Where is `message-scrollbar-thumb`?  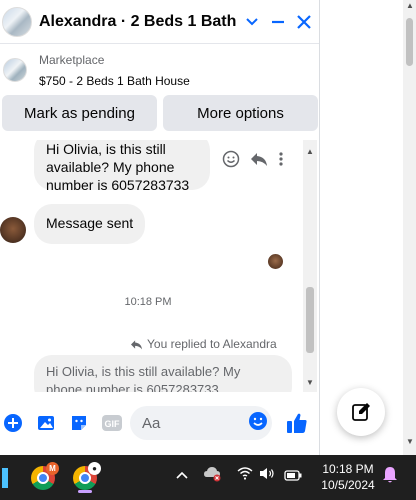 message-scrollbar-thumb is located at coordinates (310, 320).